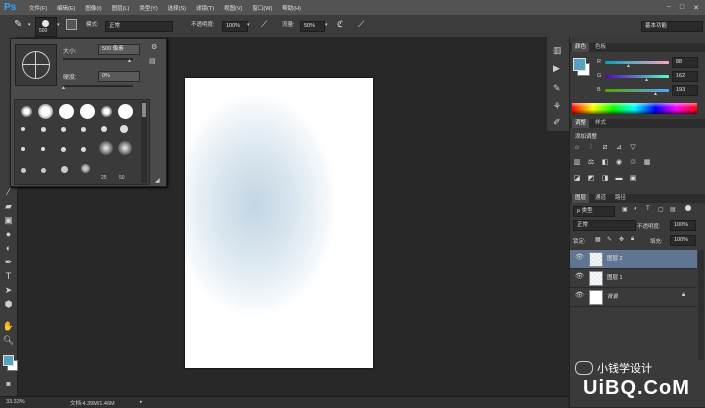 This screenshot has width=705, height=408. Describe the element at coordinates (615, 258) in the screenshot. I see `layer-name: 图层 2` at that location.